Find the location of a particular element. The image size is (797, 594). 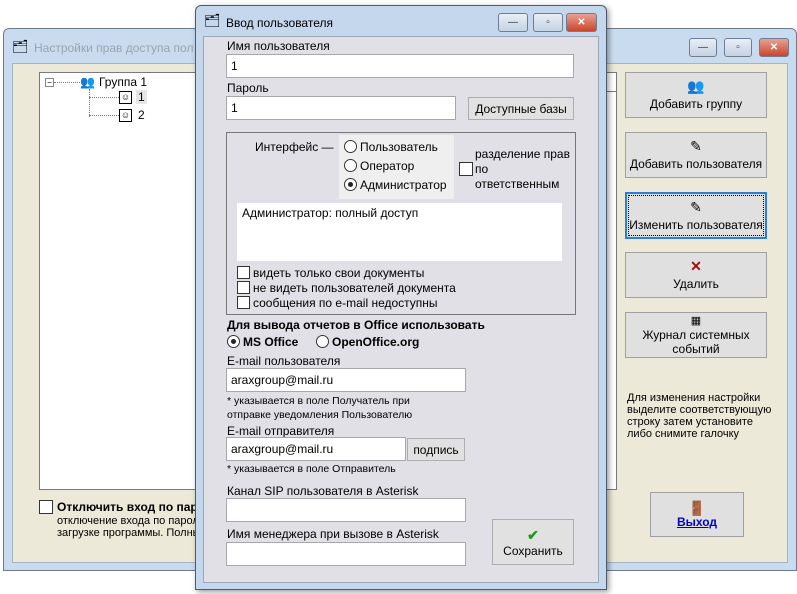

tree-item-group: 👥 Группа 1 is located at coordinates (113, 82).